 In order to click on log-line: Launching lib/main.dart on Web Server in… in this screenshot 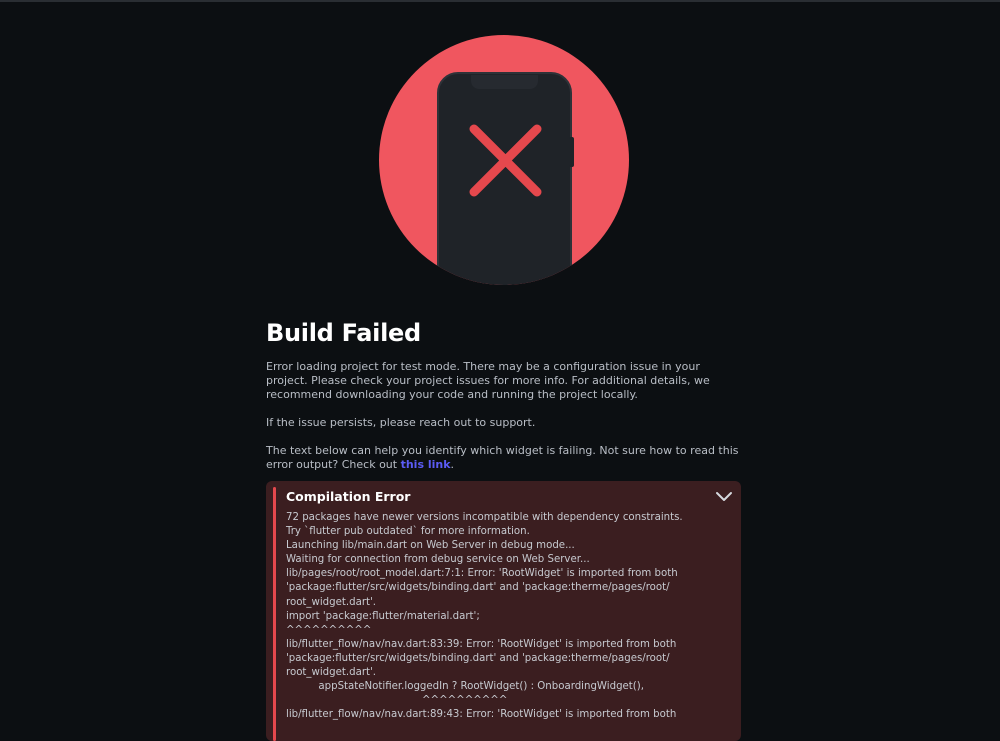, I will do `click(430, 546)`.